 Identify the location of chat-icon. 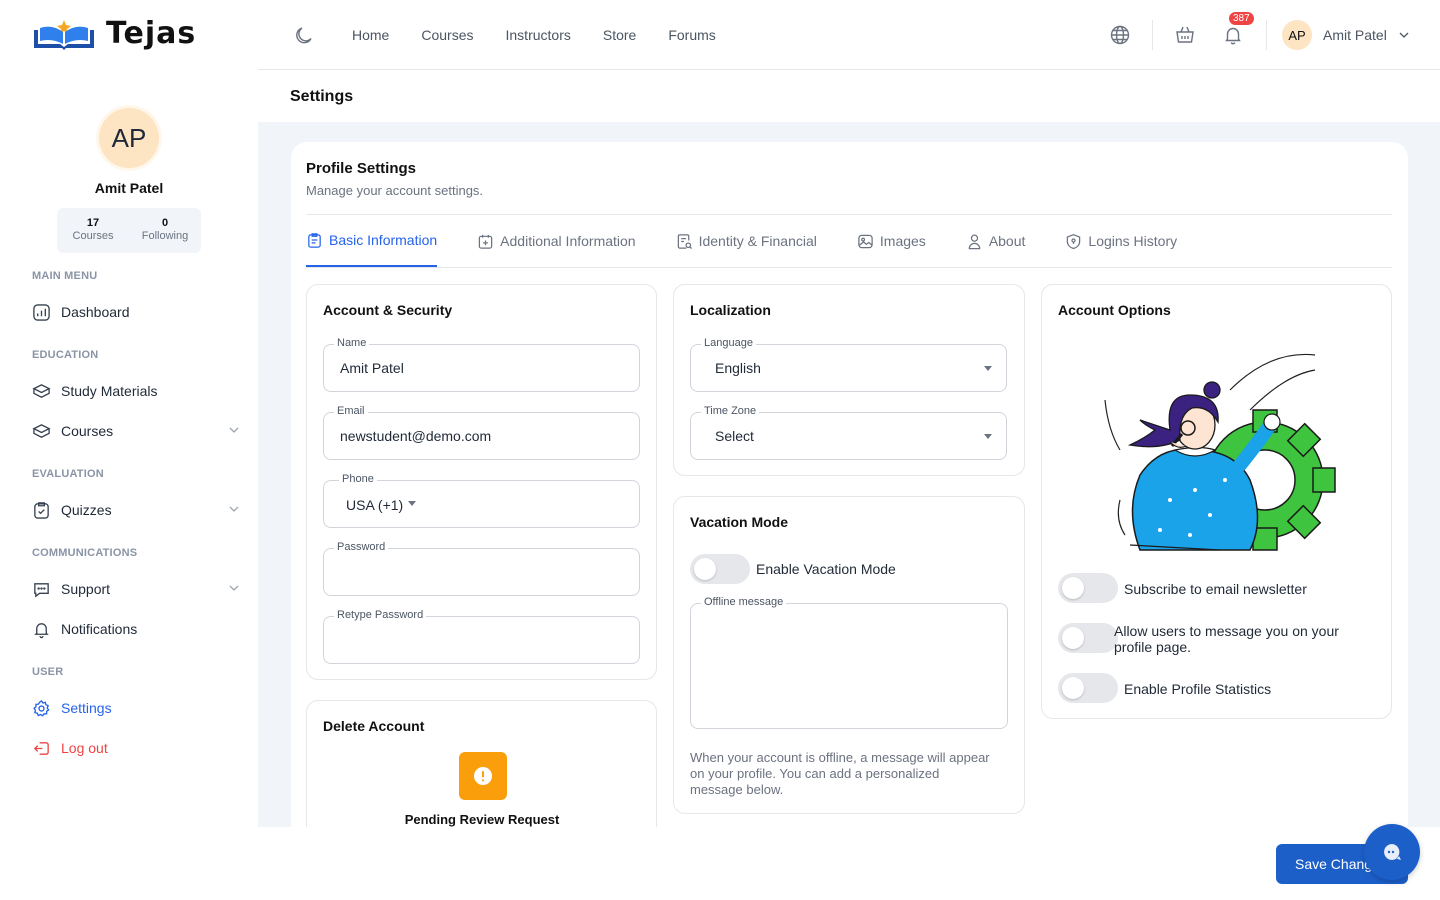
(41, 589).